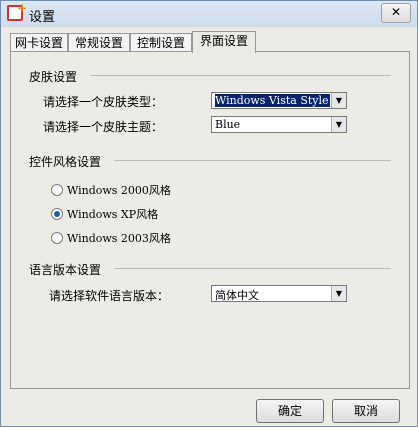 The height and width of the screenshot is (427, 418). Describe the element at coordinates (396, 13) in the screenshot. I see `close-button: ✕` at that location.